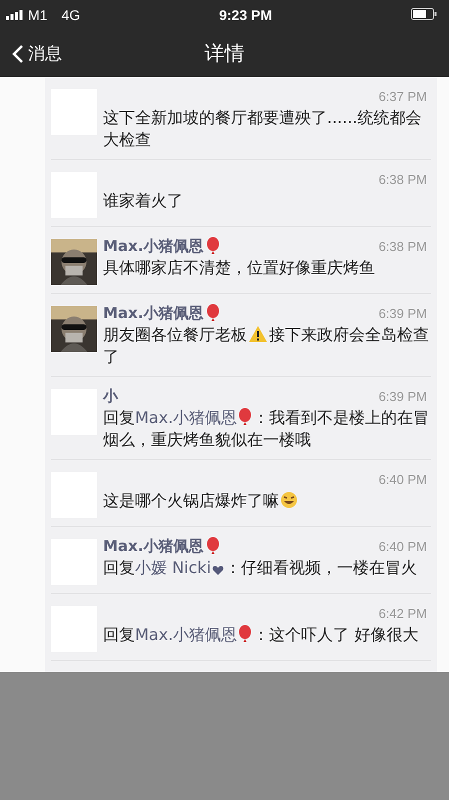 Image resolution: width=449 pixels, height=800 pixels. What do you see at coordinates (70, 15) in the screenshot?
I see `network-type: 4G` at bounding box center [70, 15].